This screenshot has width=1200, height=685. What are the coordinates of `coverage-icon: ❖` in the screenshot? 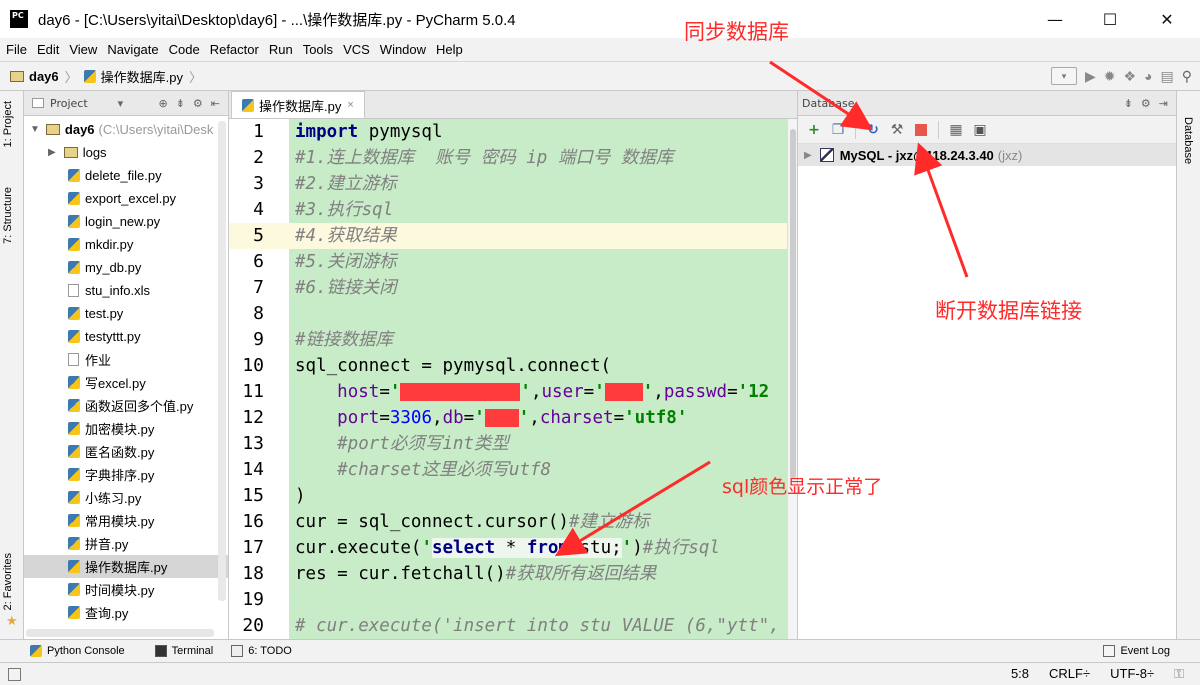 It's located at (1129, 76).